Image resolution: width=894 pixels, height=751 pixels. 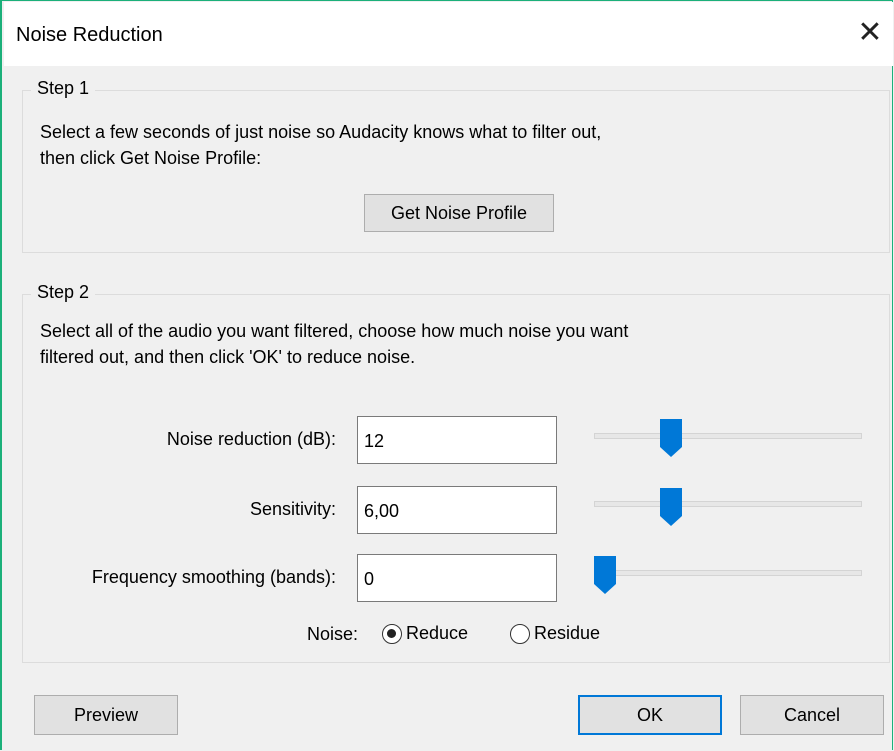 What do you see at coordinates (870, 33) in the screenshot?
I see `close-icon: ✕` at bounding box center [870, 33].